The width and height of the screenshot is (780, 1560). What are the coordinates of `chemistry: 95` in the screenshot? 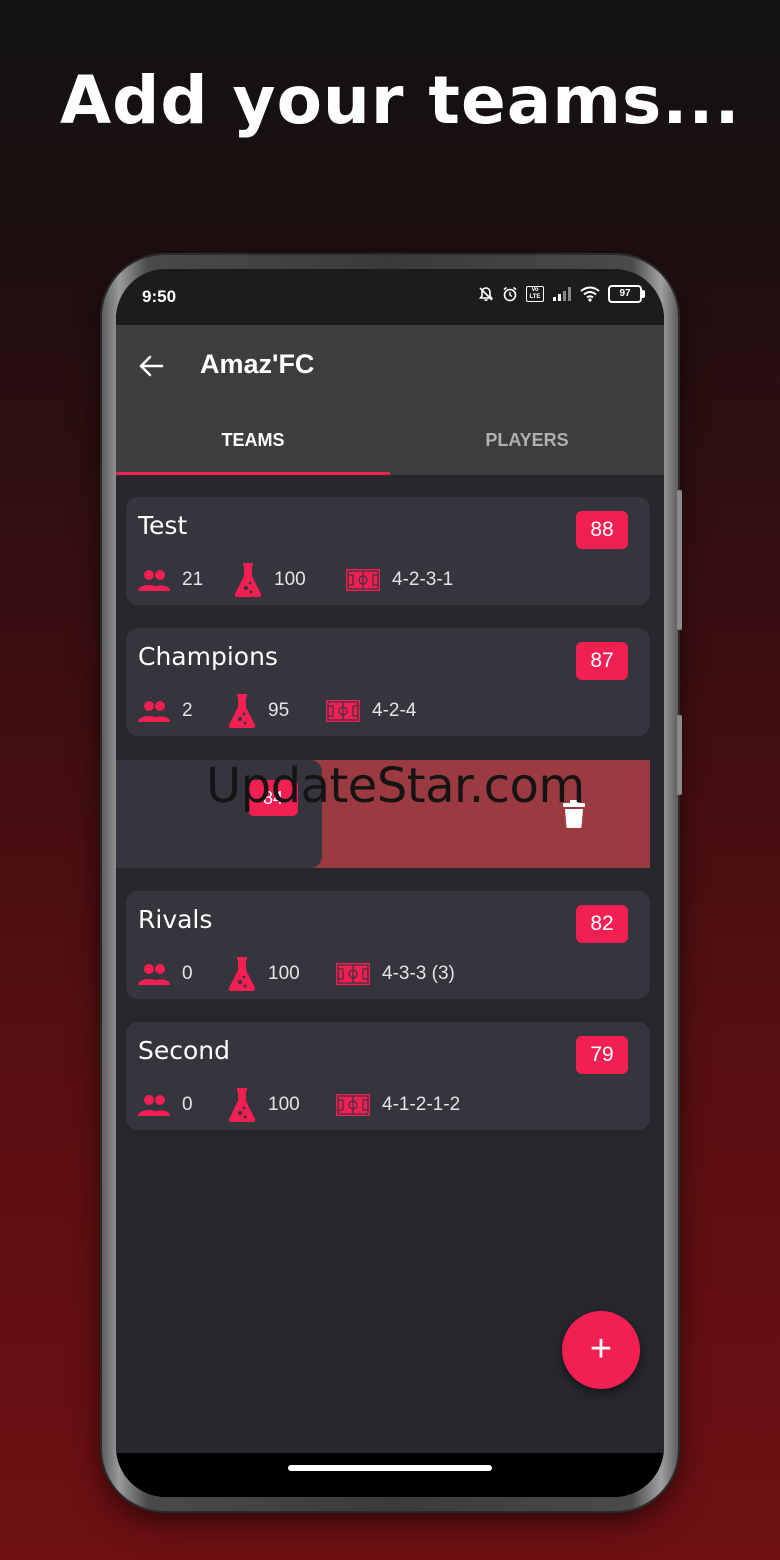 It's located at (277, 711).